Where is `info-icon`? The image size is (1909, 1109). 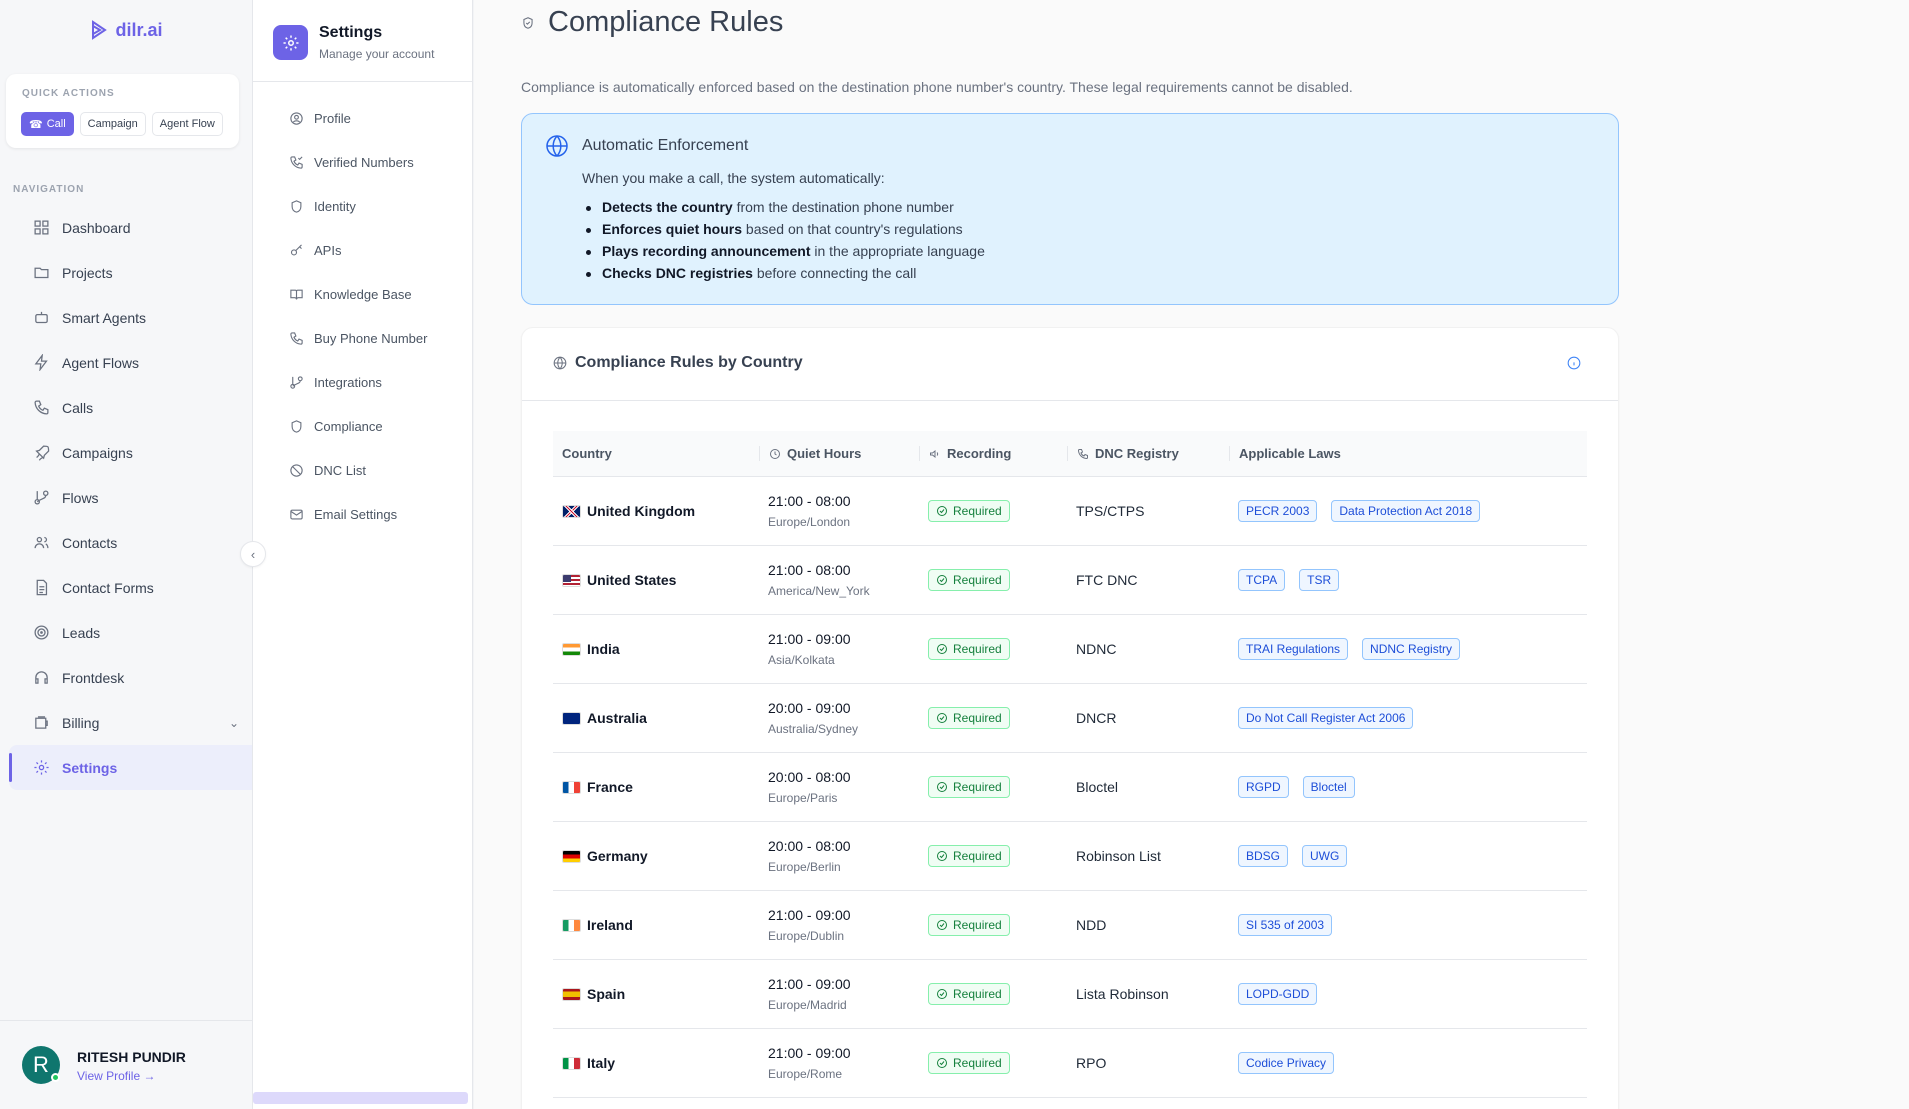
info-icon is located at coordinates (1574, 363).